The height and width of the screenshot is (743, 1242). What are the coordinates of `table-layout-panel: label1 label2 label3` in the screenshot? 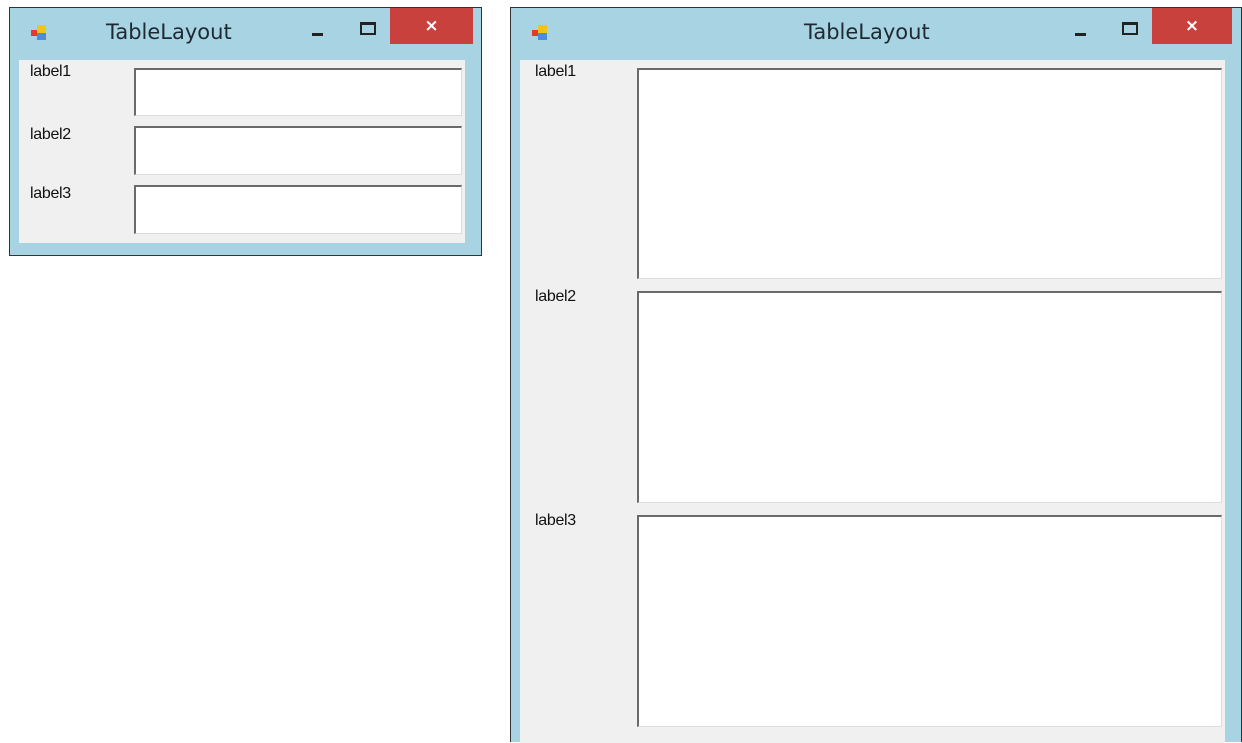 It's located at (242, 151).